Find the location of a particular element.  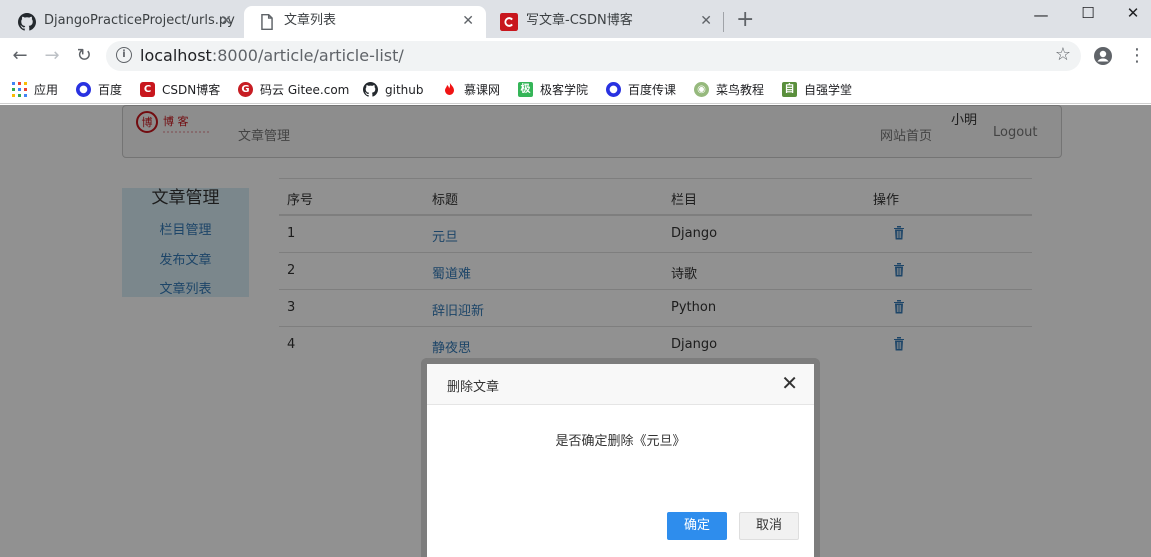

bookmark-apps: 应用 is located at coordinates (35, 90).